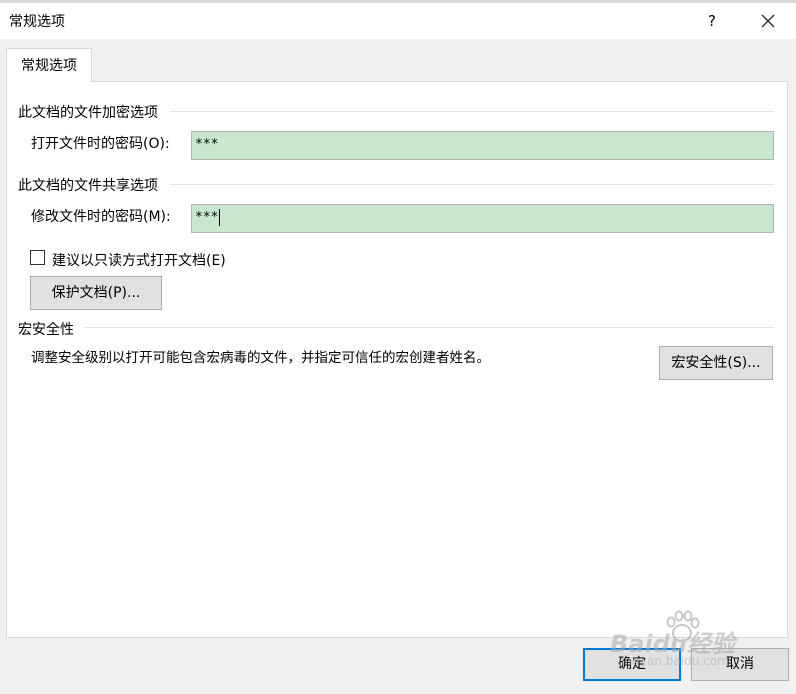  What do you see at coordinates (207, 144) in the screenshot?
I see `open-password-value: ***` at bounding box center [207, 144].